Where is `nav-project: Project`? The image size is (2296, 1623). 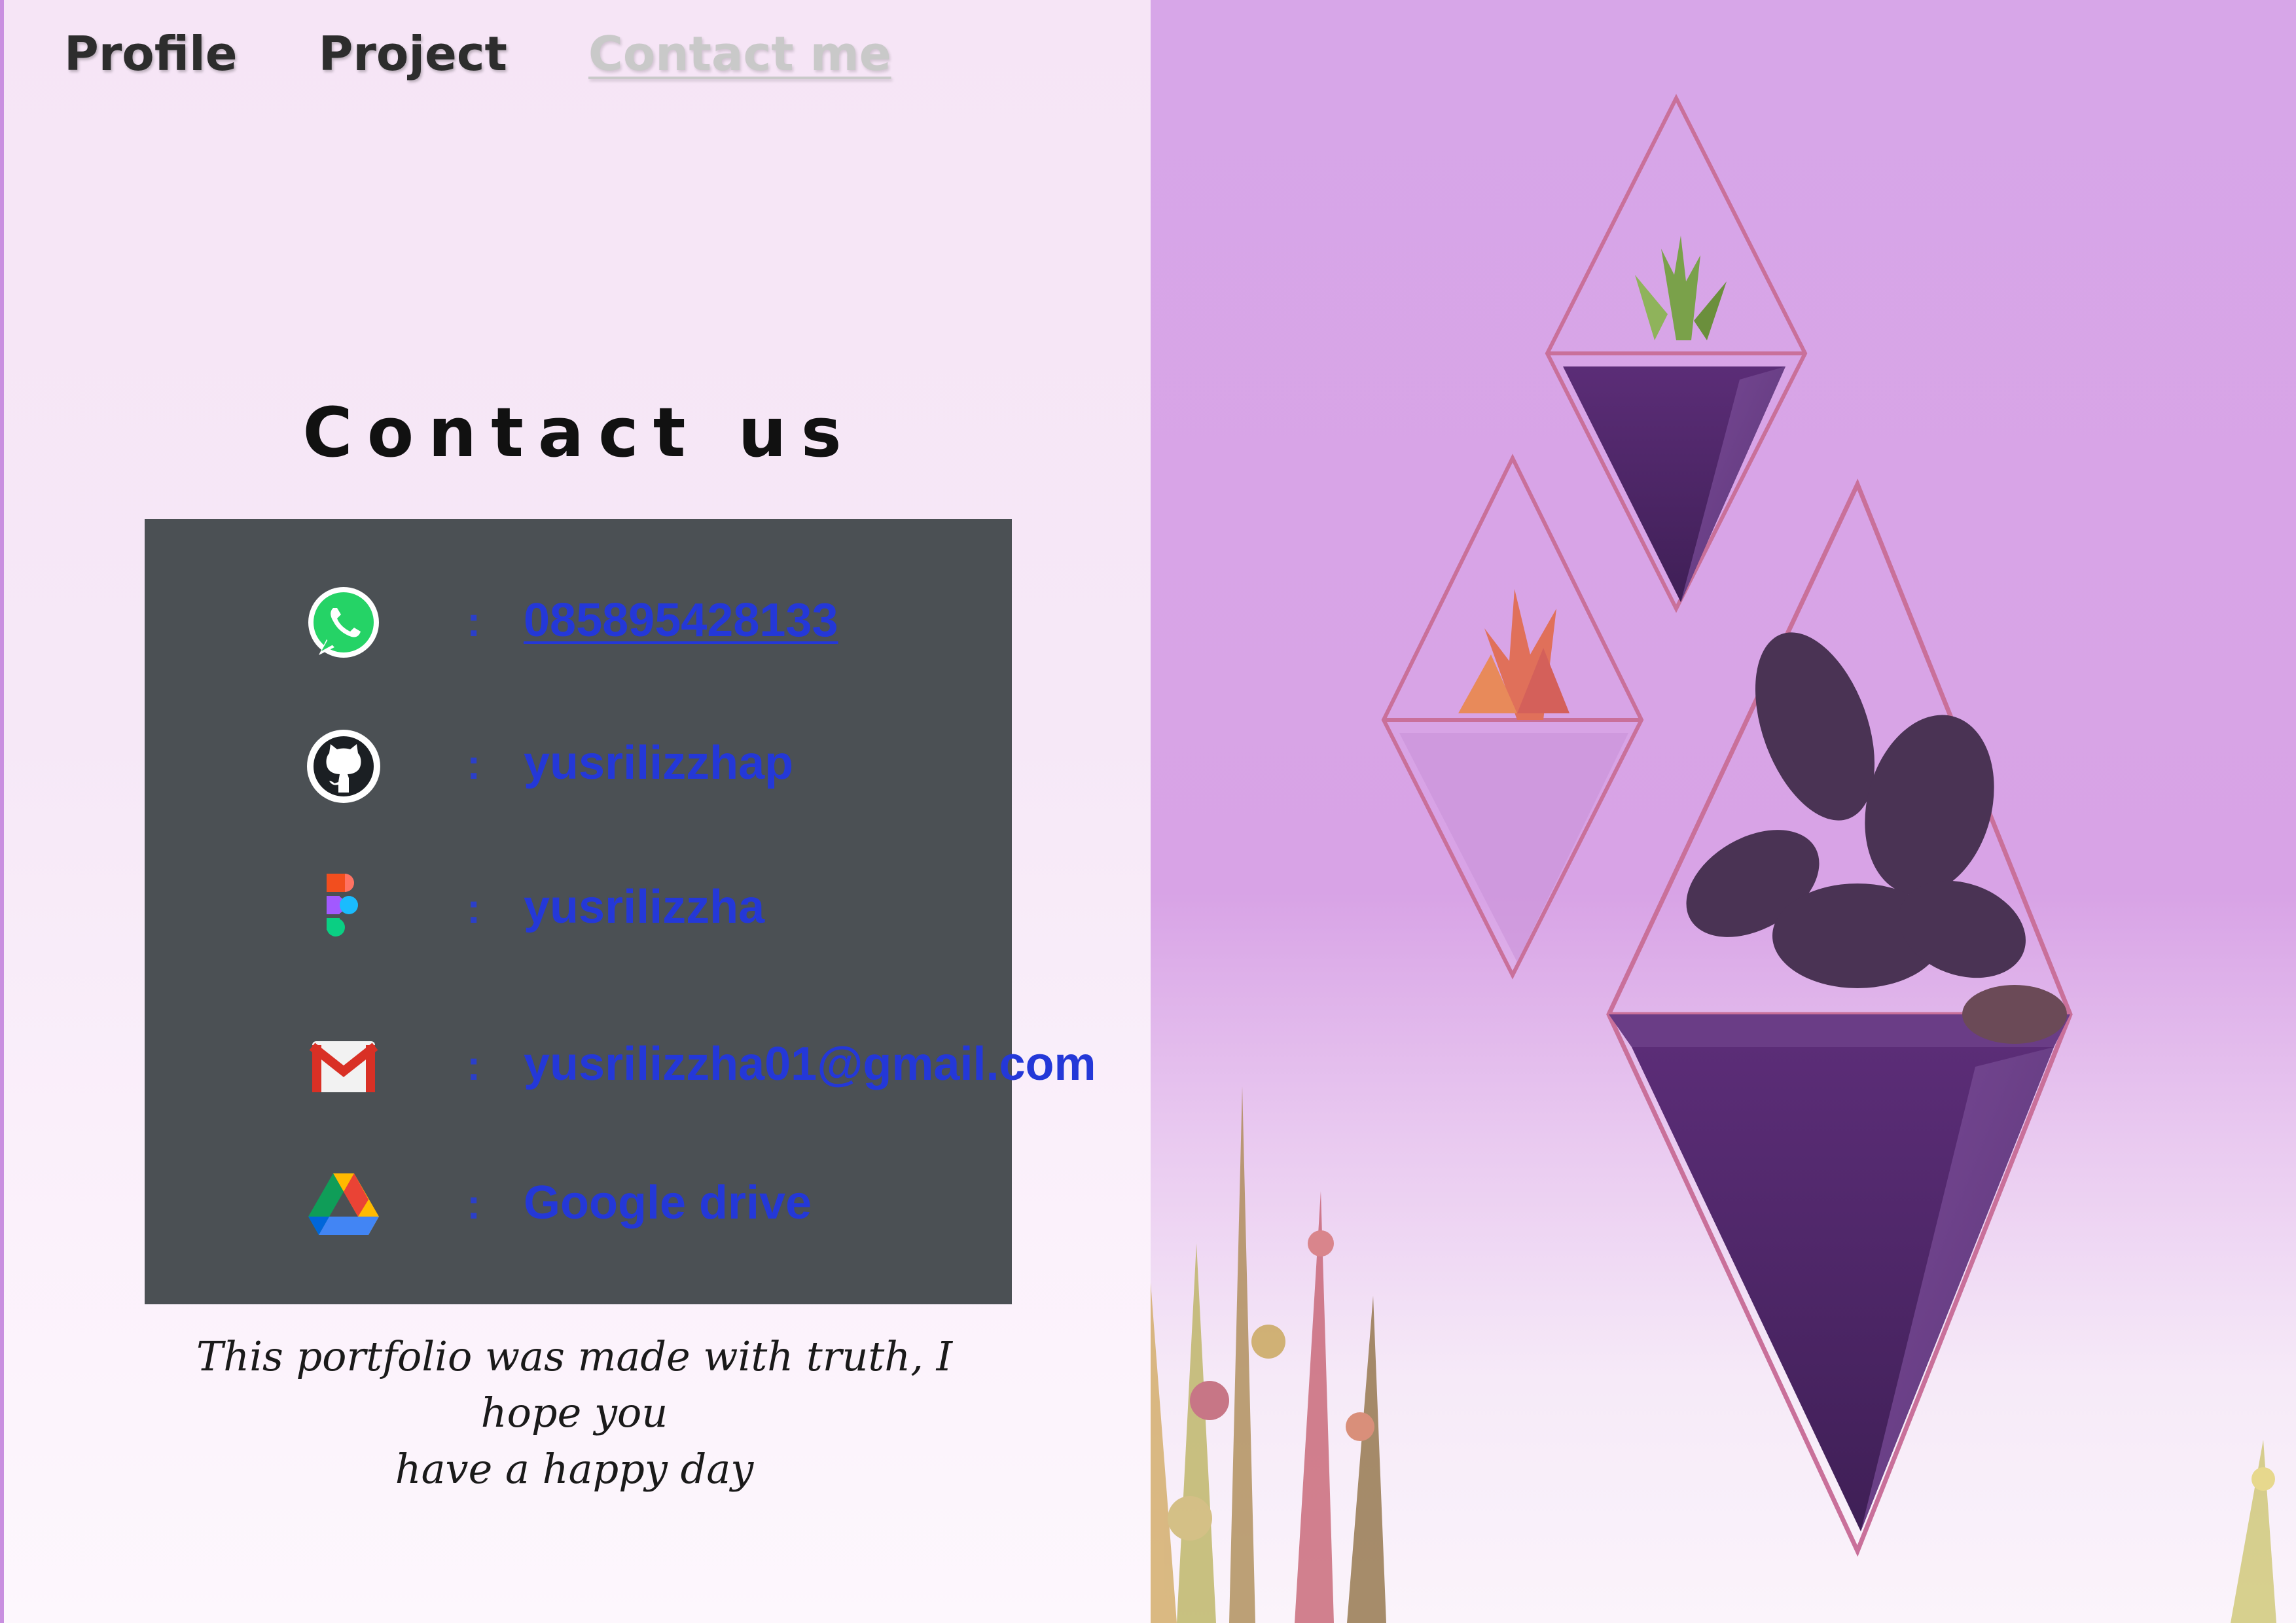 nav-project: Project is located at coordinates (413, 53).